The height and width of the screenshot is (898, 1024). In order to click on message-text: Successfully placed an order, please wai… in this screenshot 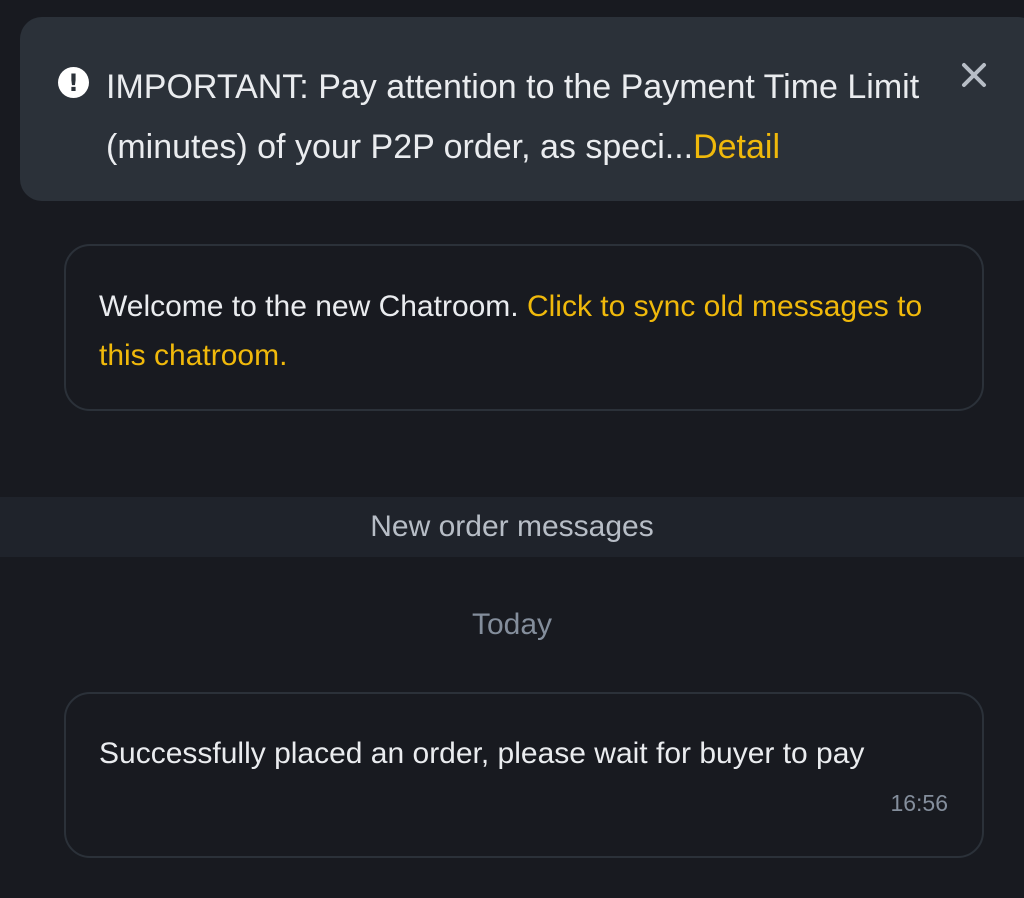, I will do `click(482, 753)`.